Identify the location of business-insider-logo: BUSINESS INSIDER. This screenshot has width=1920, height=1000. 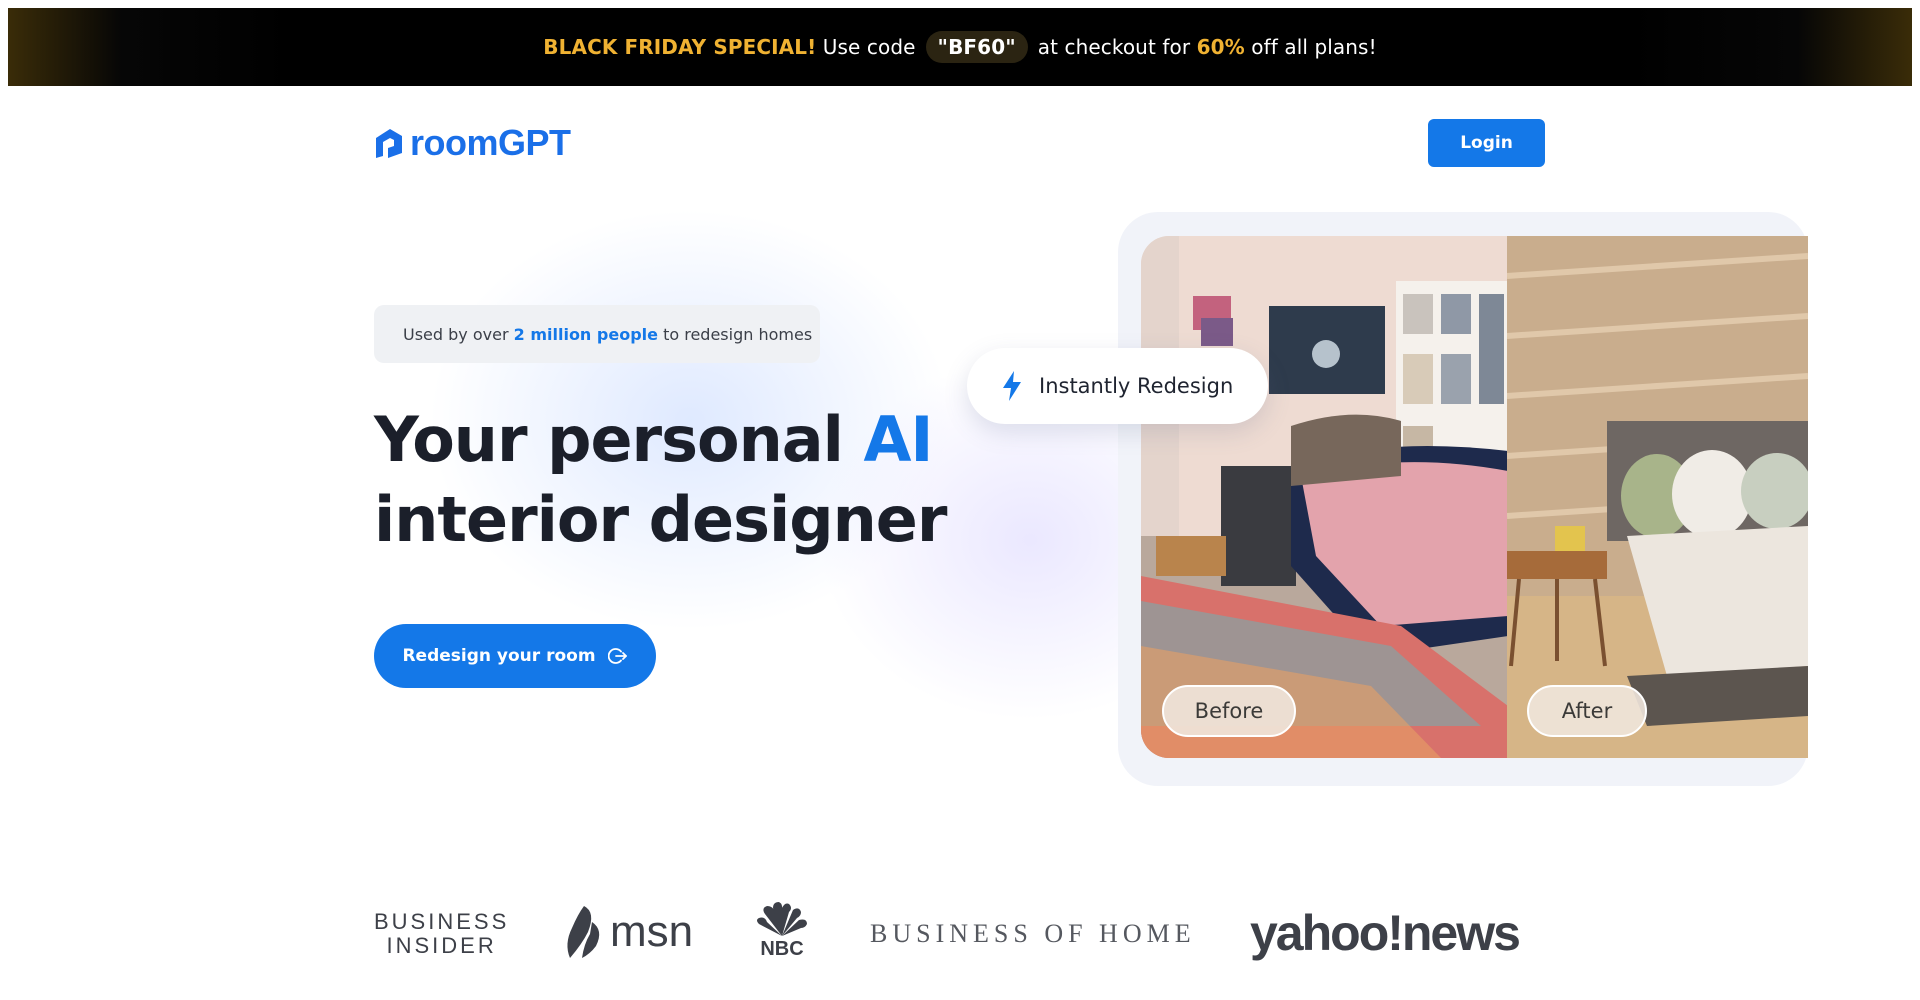
(441, 934).